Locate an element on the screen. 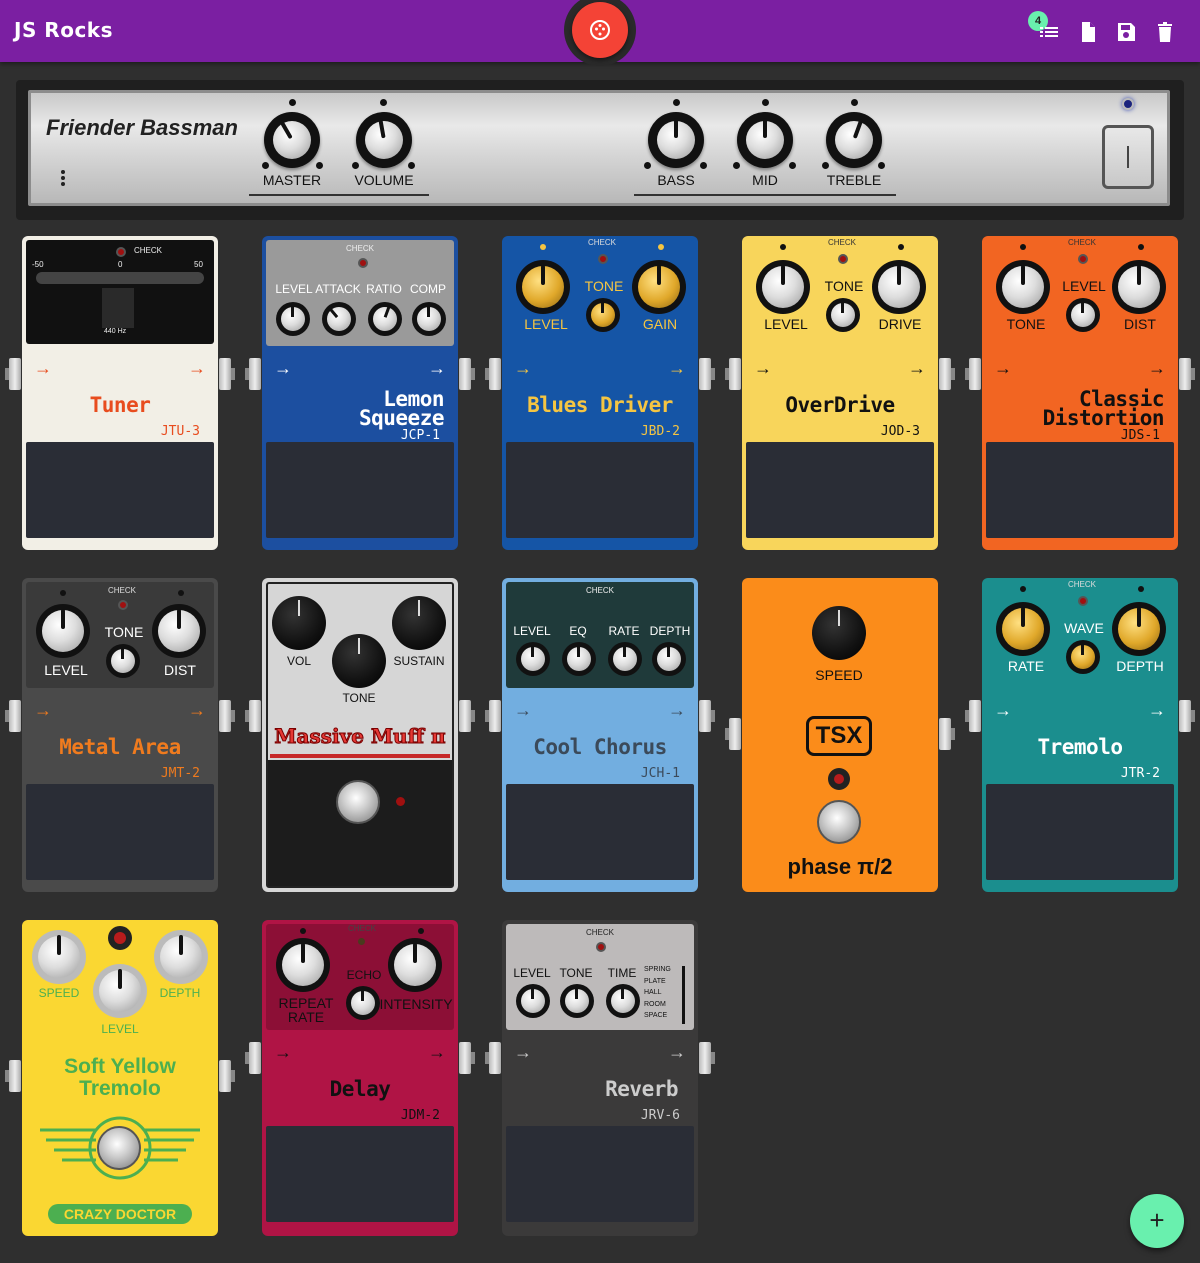 The width and height of the screenshot is (1200, 1263). pedal-massive-muff: VOL SUSTAIN TONE Massive Muff π is located at coordinates (360, 735).